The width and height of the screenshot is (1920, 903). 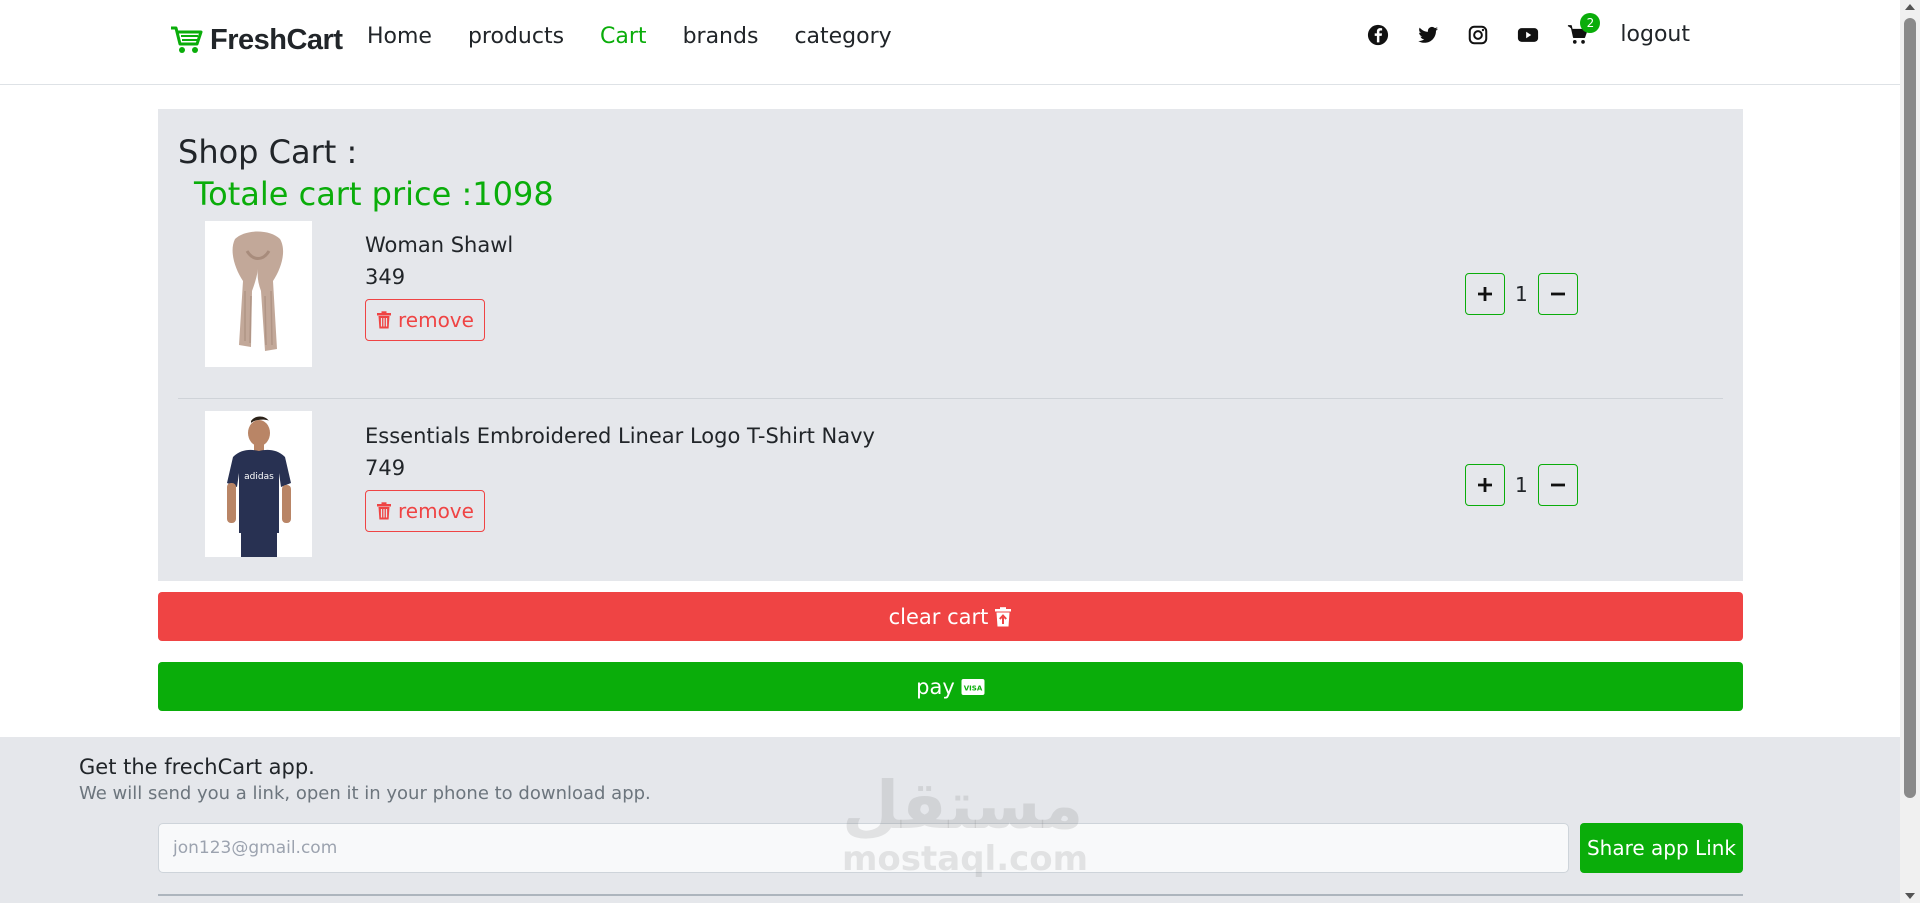 What do you see at coordinates (721, 36) in the screenshot?
I see `nav-link-brands: brands` at bounding box center [721, 36].